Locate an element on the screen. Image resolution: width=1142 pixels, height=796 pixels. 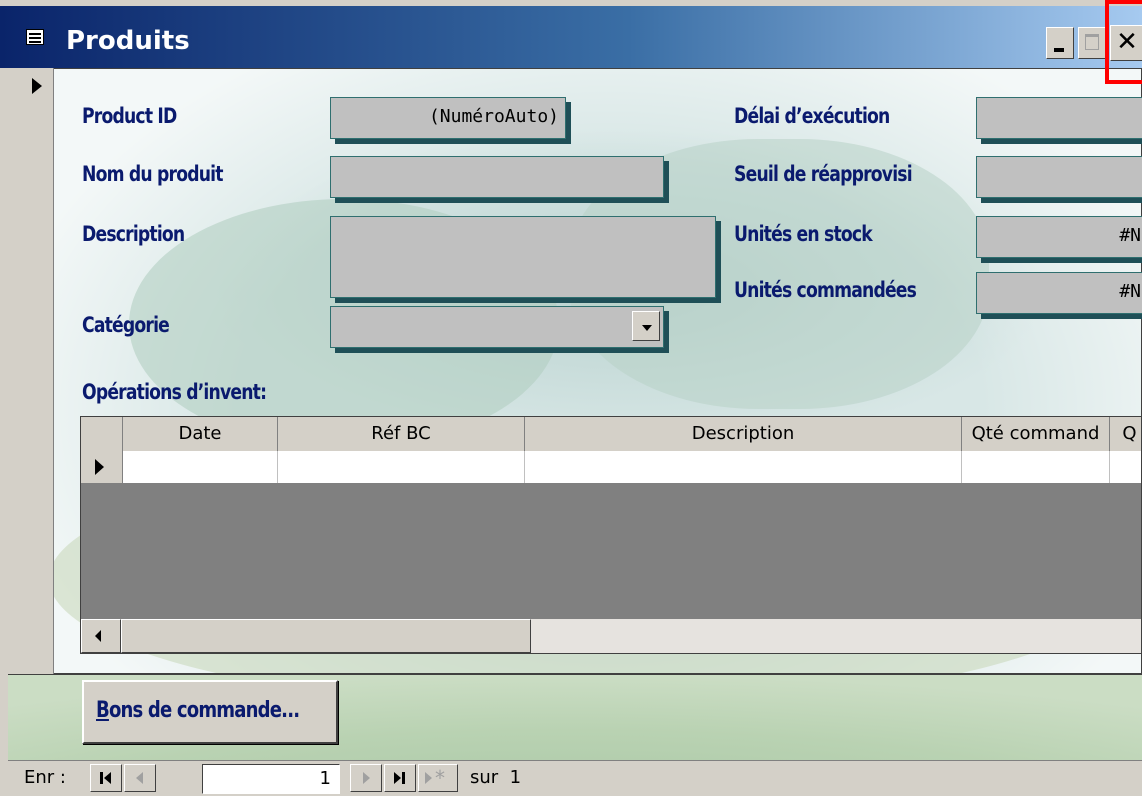
first-record-icon is located at coordinates (106, 778).